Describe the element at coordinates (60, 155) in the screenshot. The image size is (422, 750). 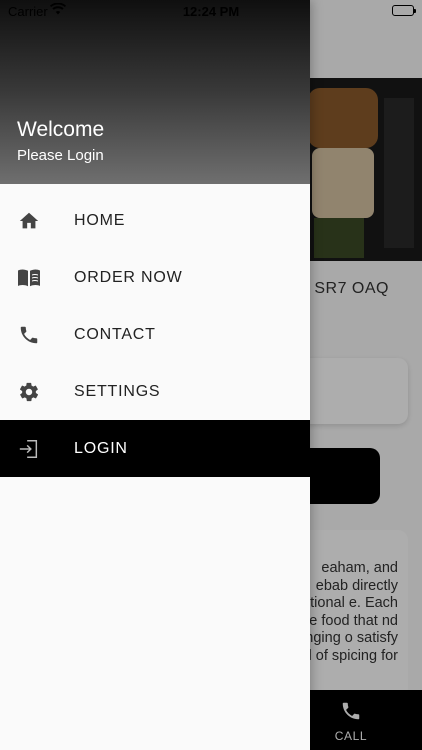
I see `login-prompt: Please Login` at that location.